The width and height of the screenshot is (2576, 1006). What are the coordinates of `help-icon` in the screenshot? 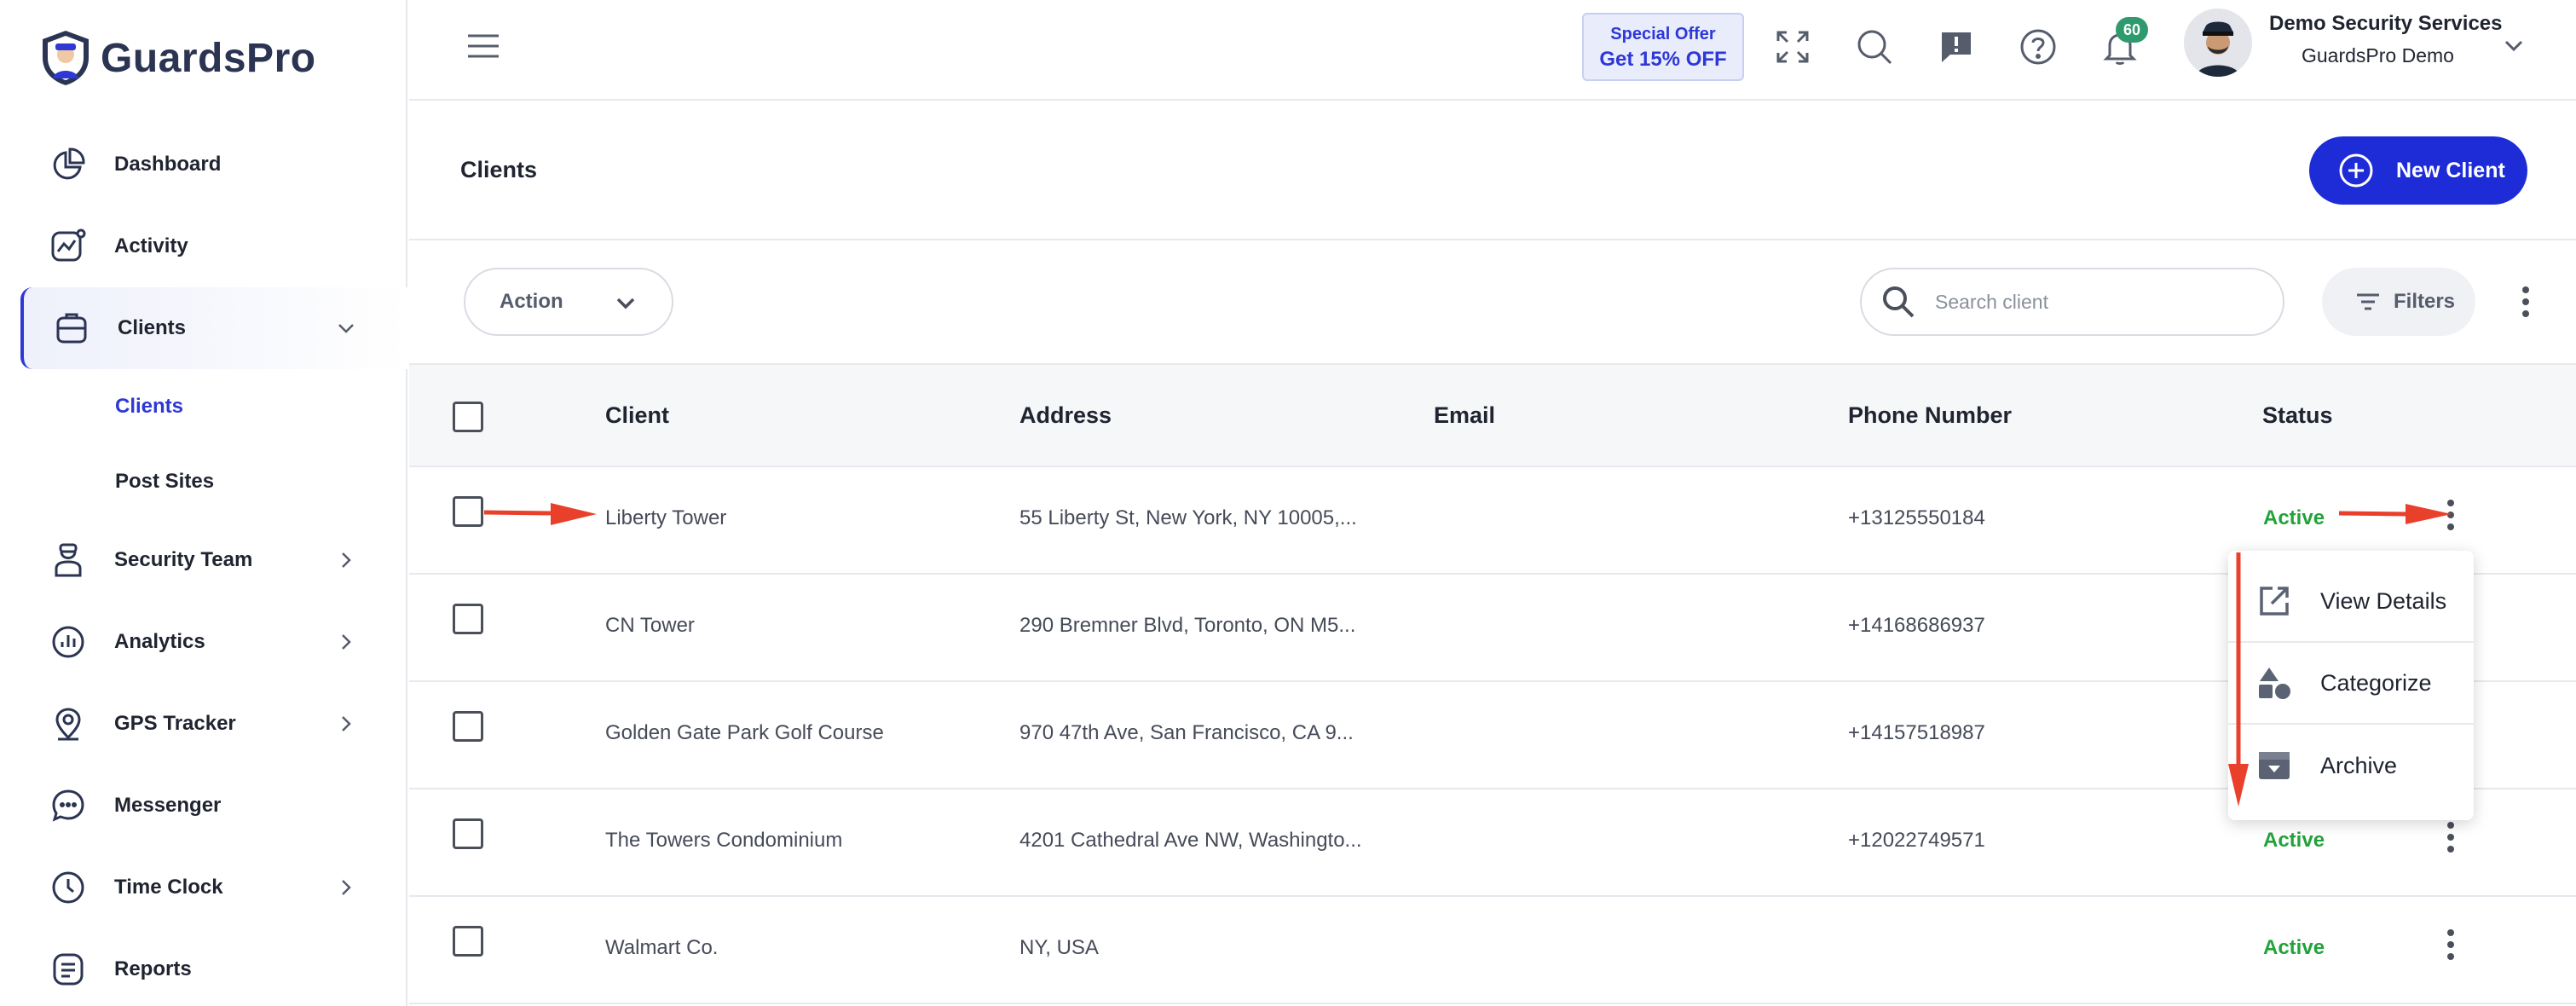 It's located at (2038, 46).